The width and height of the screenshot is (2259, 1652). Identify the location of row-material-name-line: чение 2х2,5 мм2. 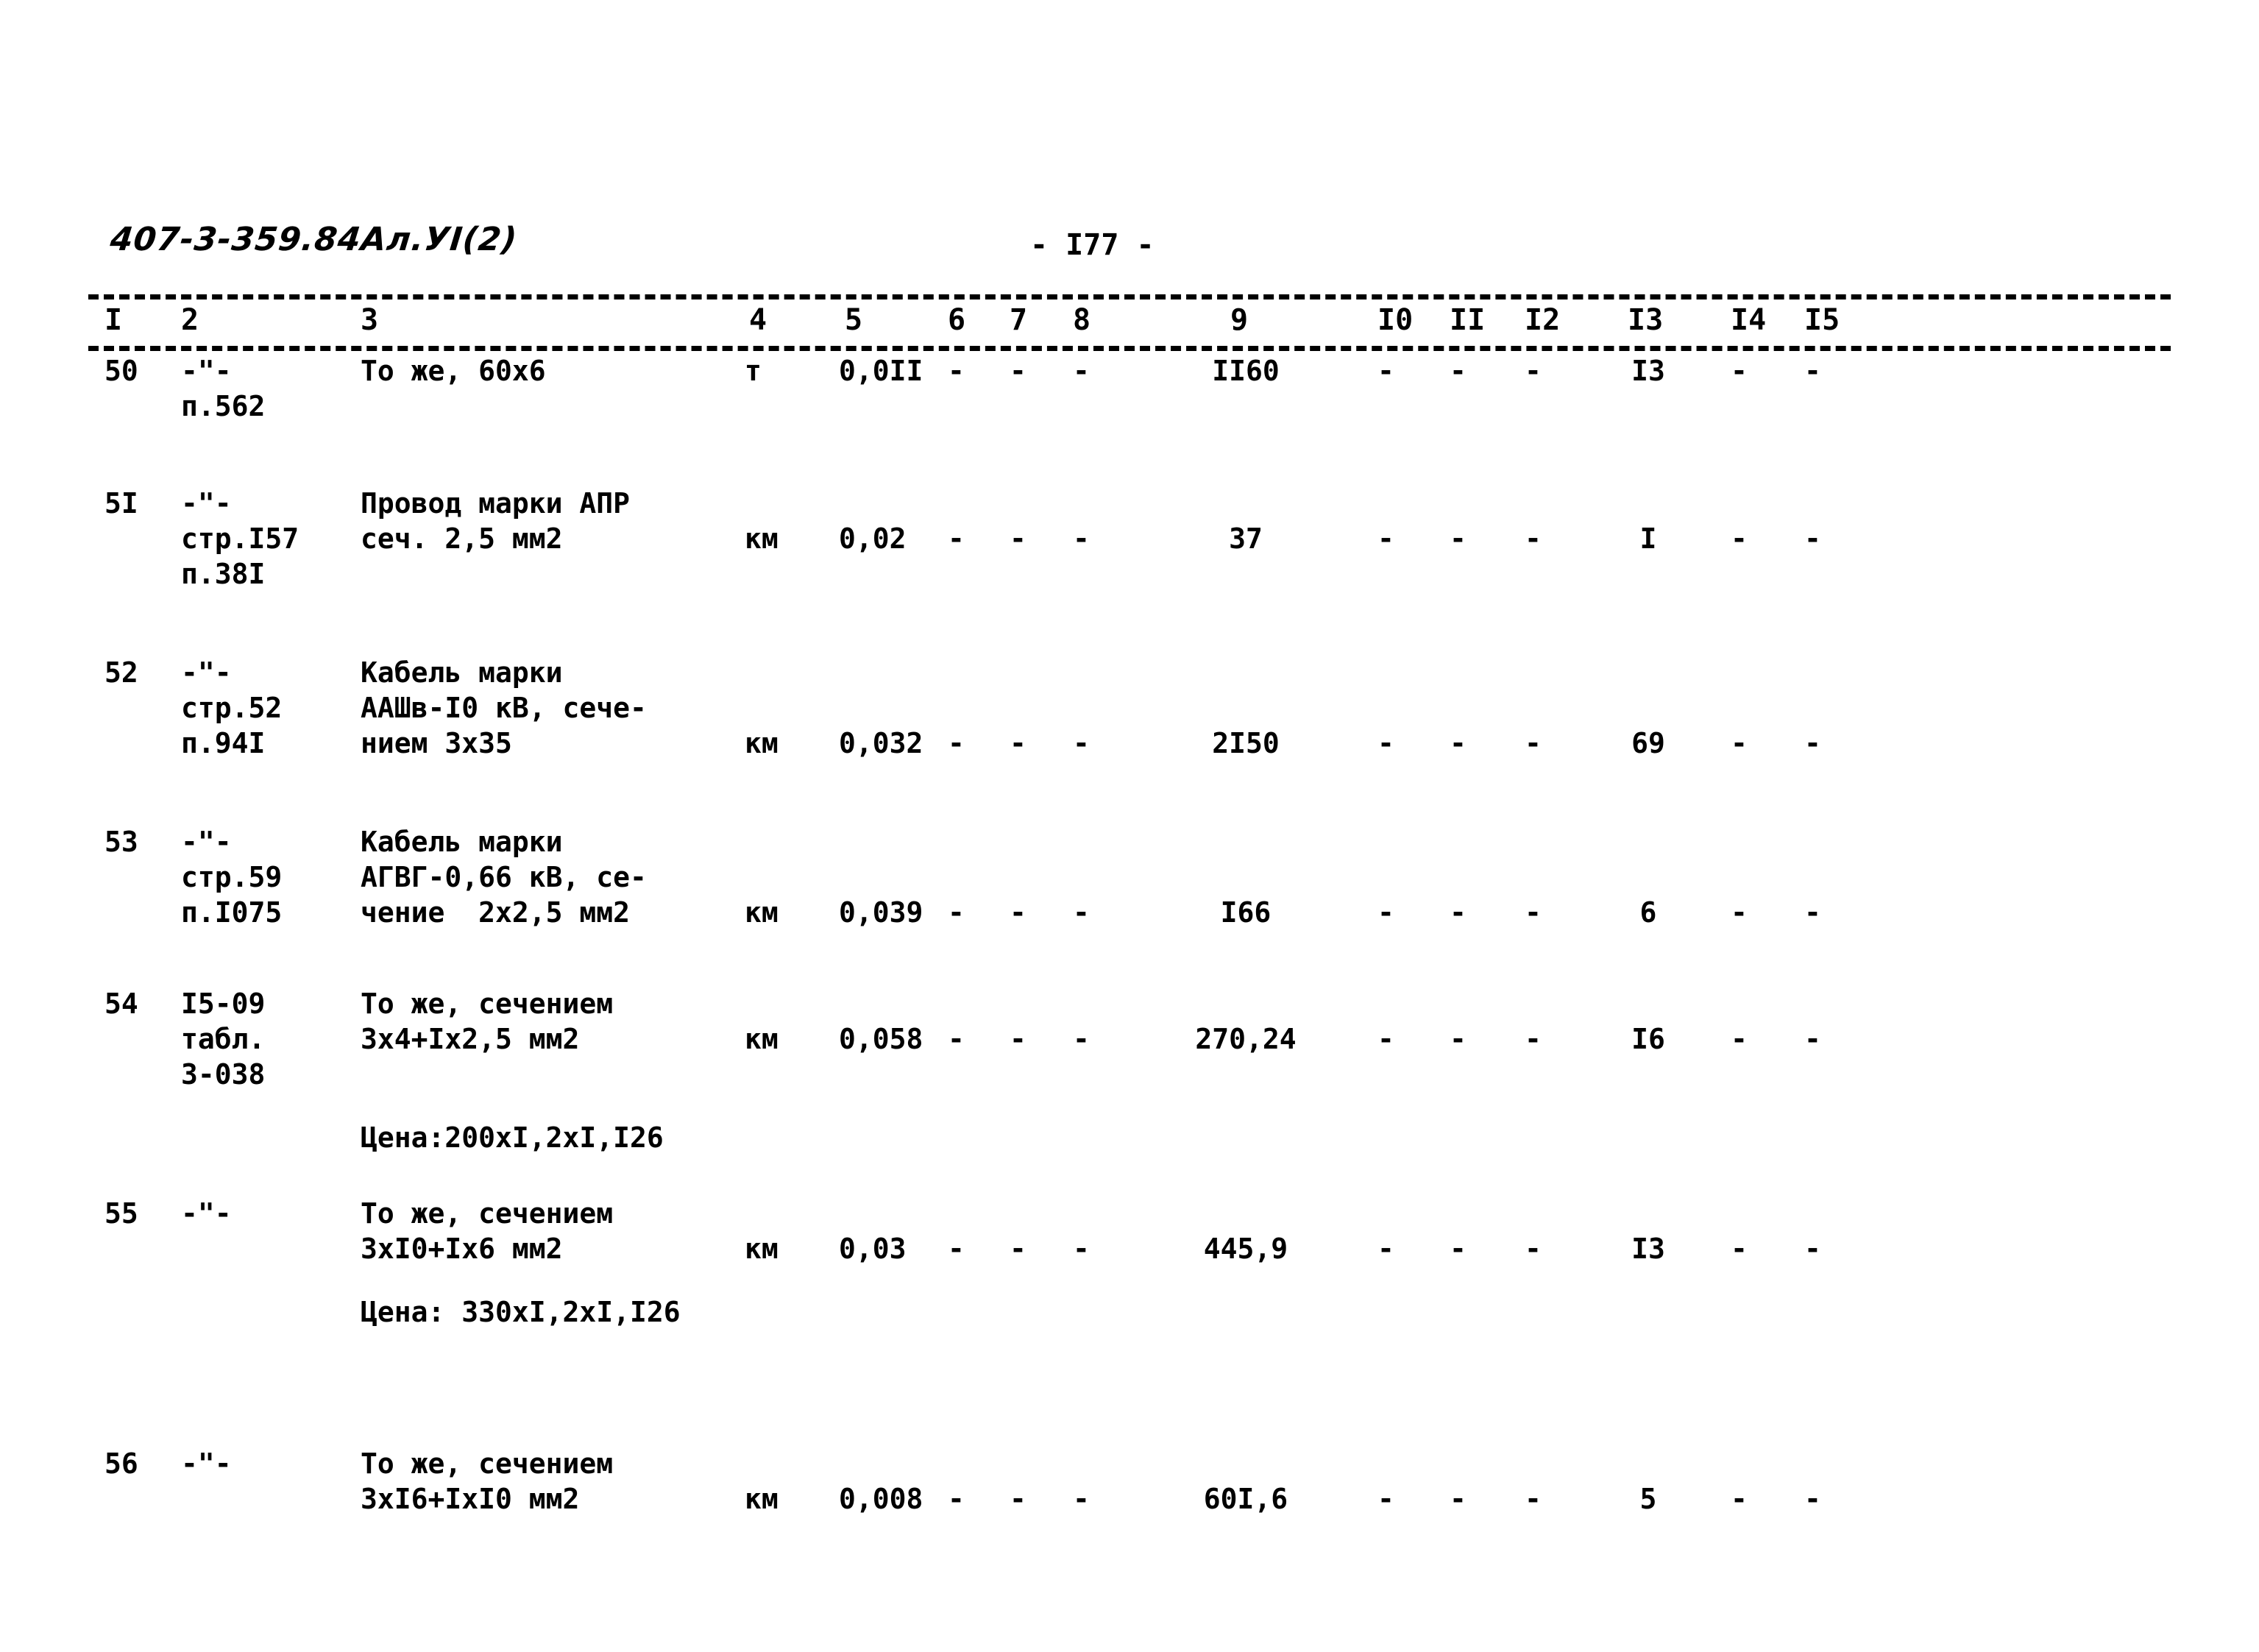
(496, 913).